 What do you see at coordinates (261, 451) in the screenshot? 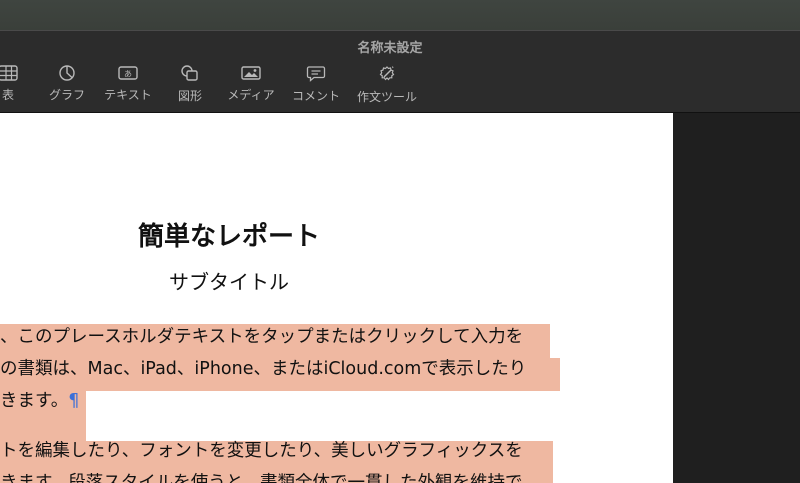
I see `body-text-line: トを編集したり、フォントを変更したり、美しいグラフィックスを` at bounding box center [261, 451].